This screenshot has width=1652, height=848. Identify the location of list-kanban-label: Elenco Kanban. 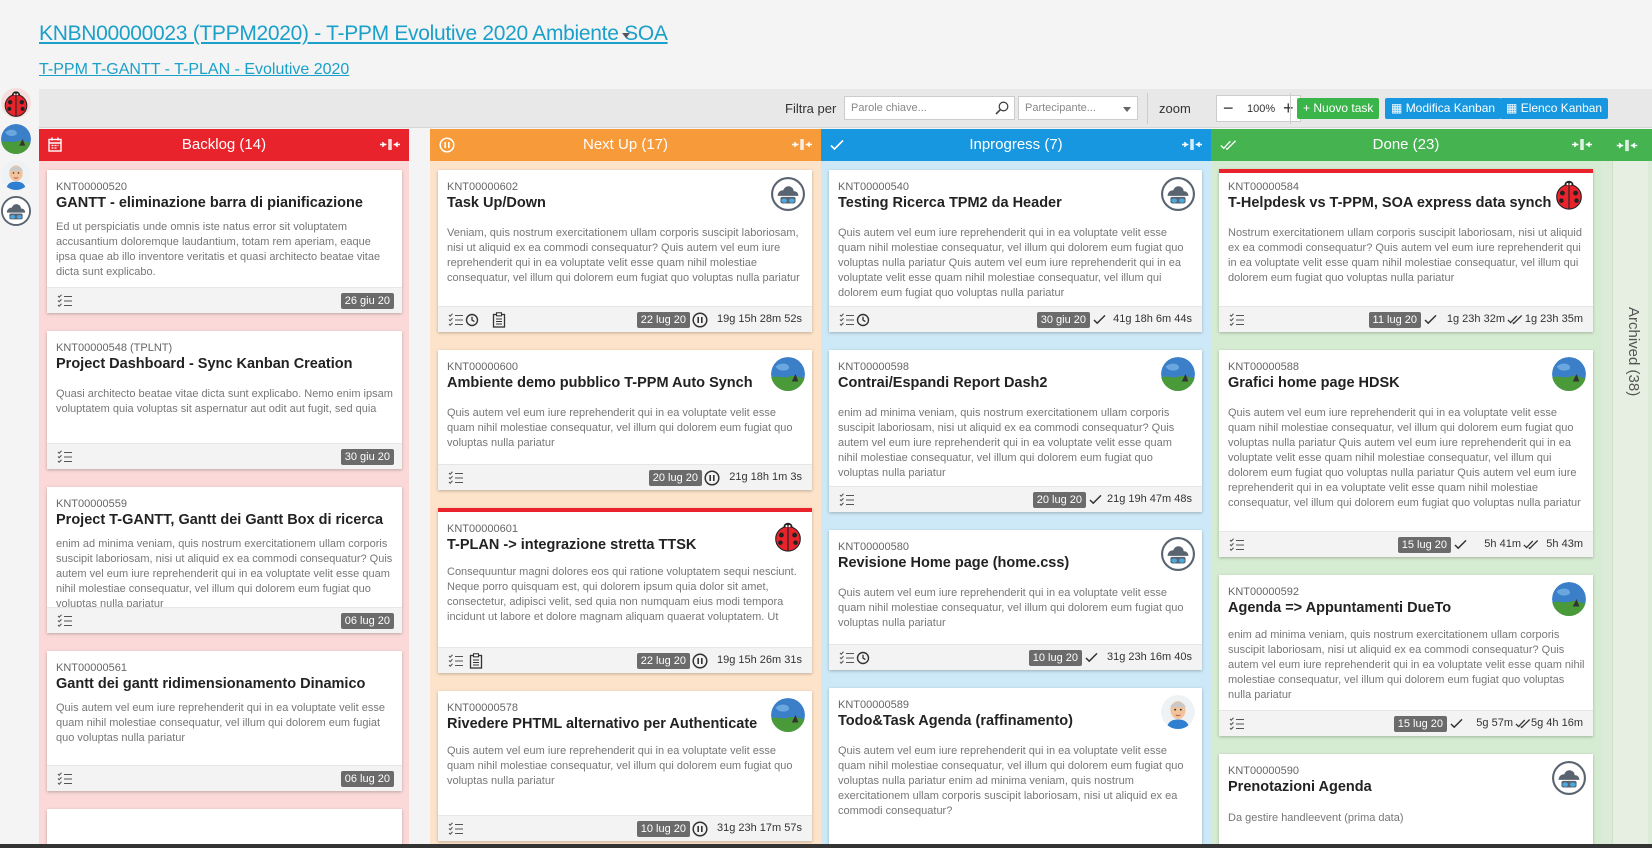
(1561, 108).